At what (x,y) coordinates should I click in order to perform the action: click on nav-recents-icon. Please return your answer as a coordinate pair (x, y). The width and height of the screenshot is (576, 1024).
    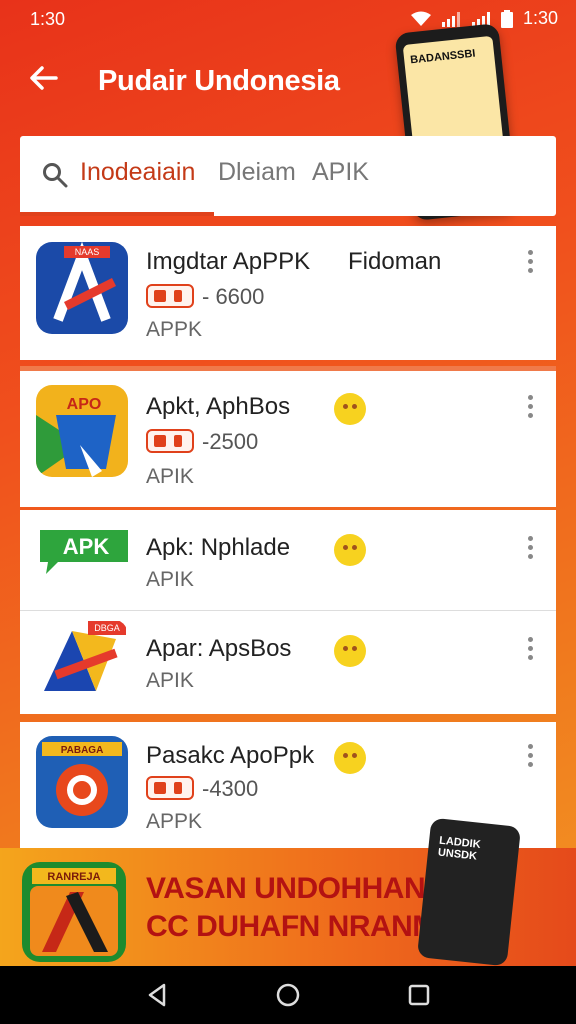
    Looking at the image, I should click on (419, 995).